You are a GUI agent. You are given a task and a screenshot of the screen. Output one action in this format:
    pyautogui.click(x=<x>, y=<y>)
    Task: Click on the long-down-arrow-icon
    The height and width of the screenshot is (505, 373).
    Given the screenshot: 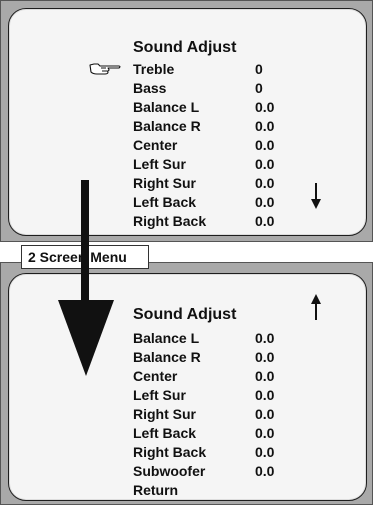 What is the action you would take?
    pyautogui.click(x=86, y=278)
    